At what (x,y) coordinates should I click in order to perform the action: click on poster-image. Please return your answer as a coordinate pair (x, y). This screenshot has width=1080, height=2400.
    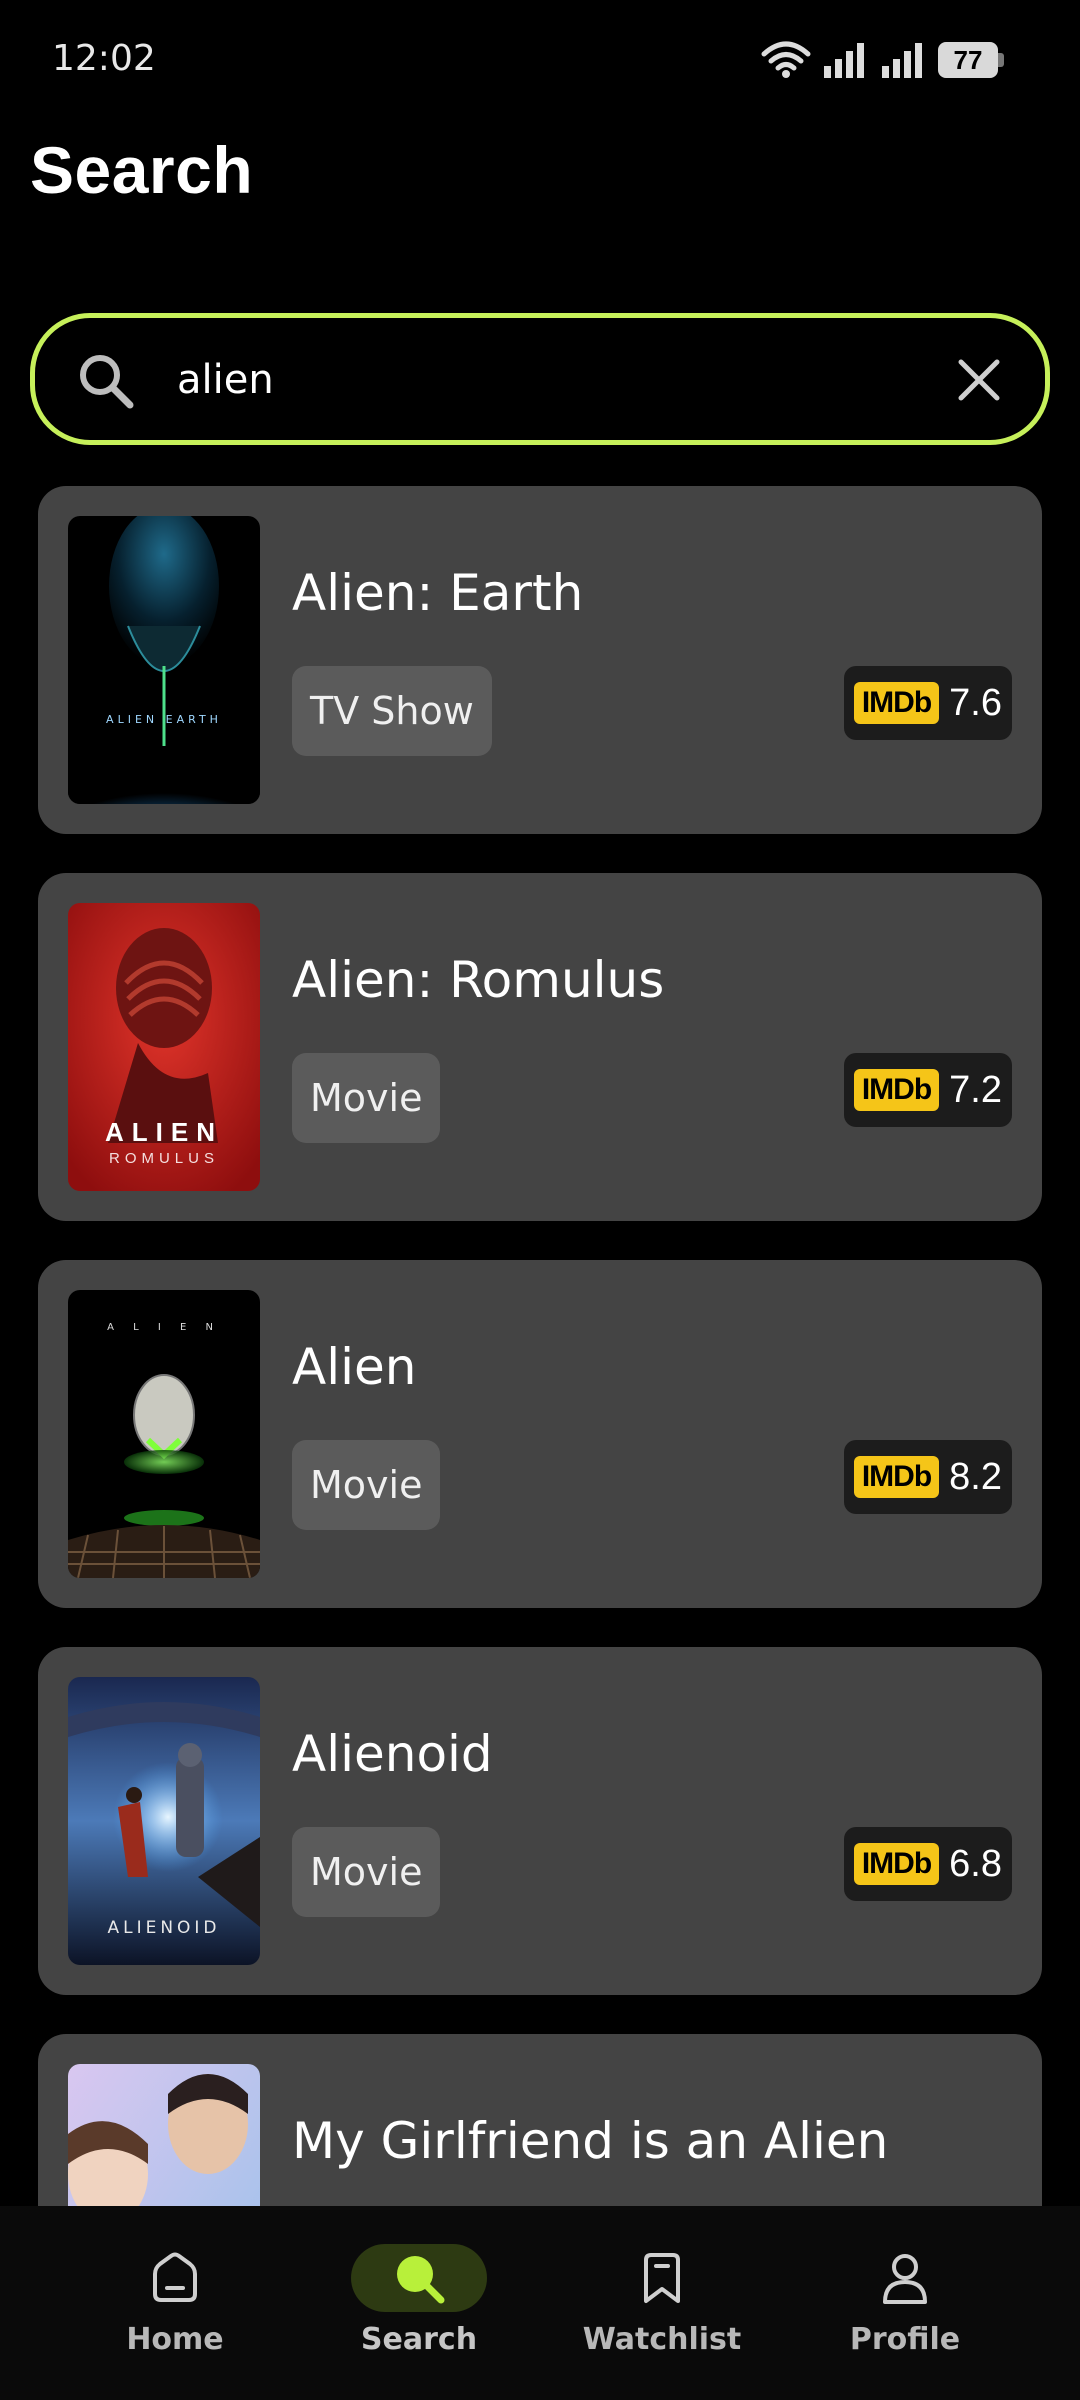
    Looking at the image, I should click on (164, 2135).